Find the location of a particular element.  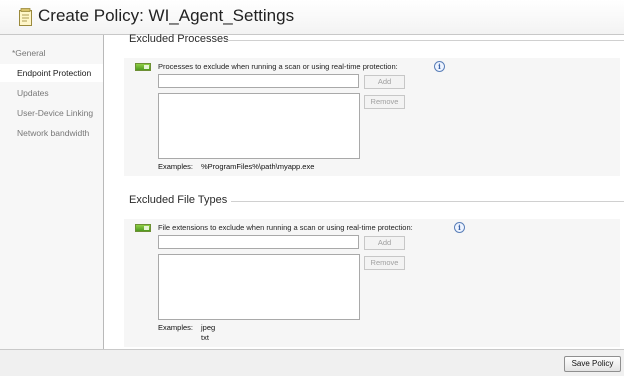

policy-document-icon is located at coordinates (25, 17).